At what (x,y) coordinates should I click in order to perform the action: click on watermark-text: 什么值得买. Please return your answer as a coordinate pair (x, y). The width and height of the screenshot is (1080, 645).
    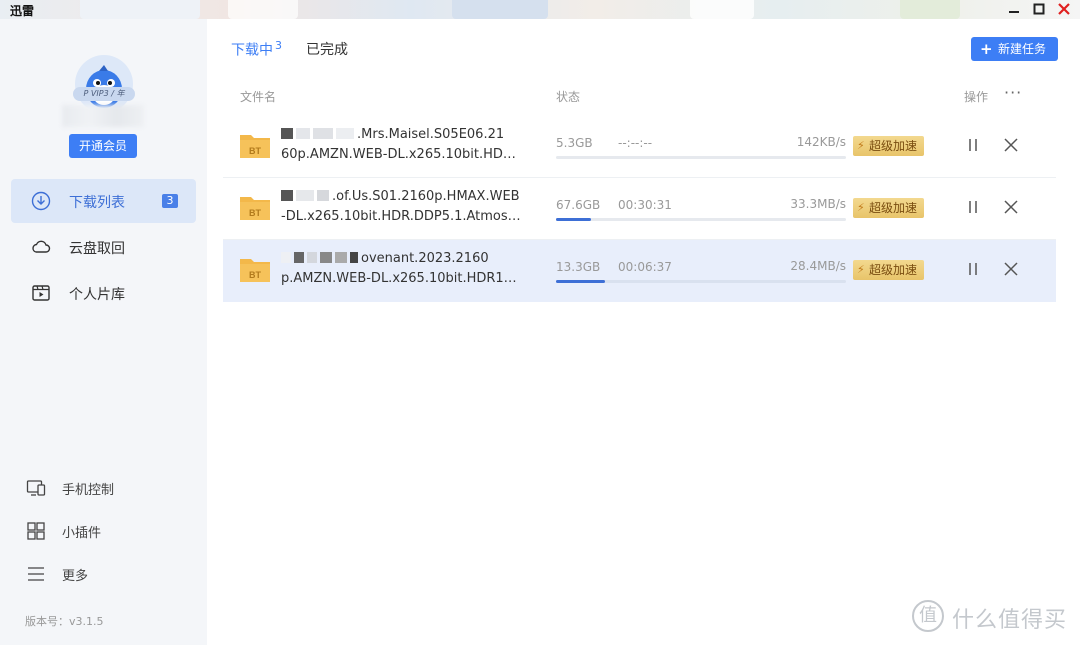
    Looking at the image, I should click on (1010, 620).